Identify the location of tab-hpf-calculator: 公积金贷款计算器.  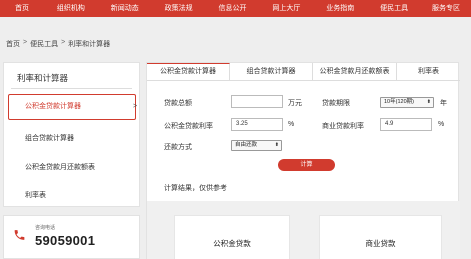
(188, 71).